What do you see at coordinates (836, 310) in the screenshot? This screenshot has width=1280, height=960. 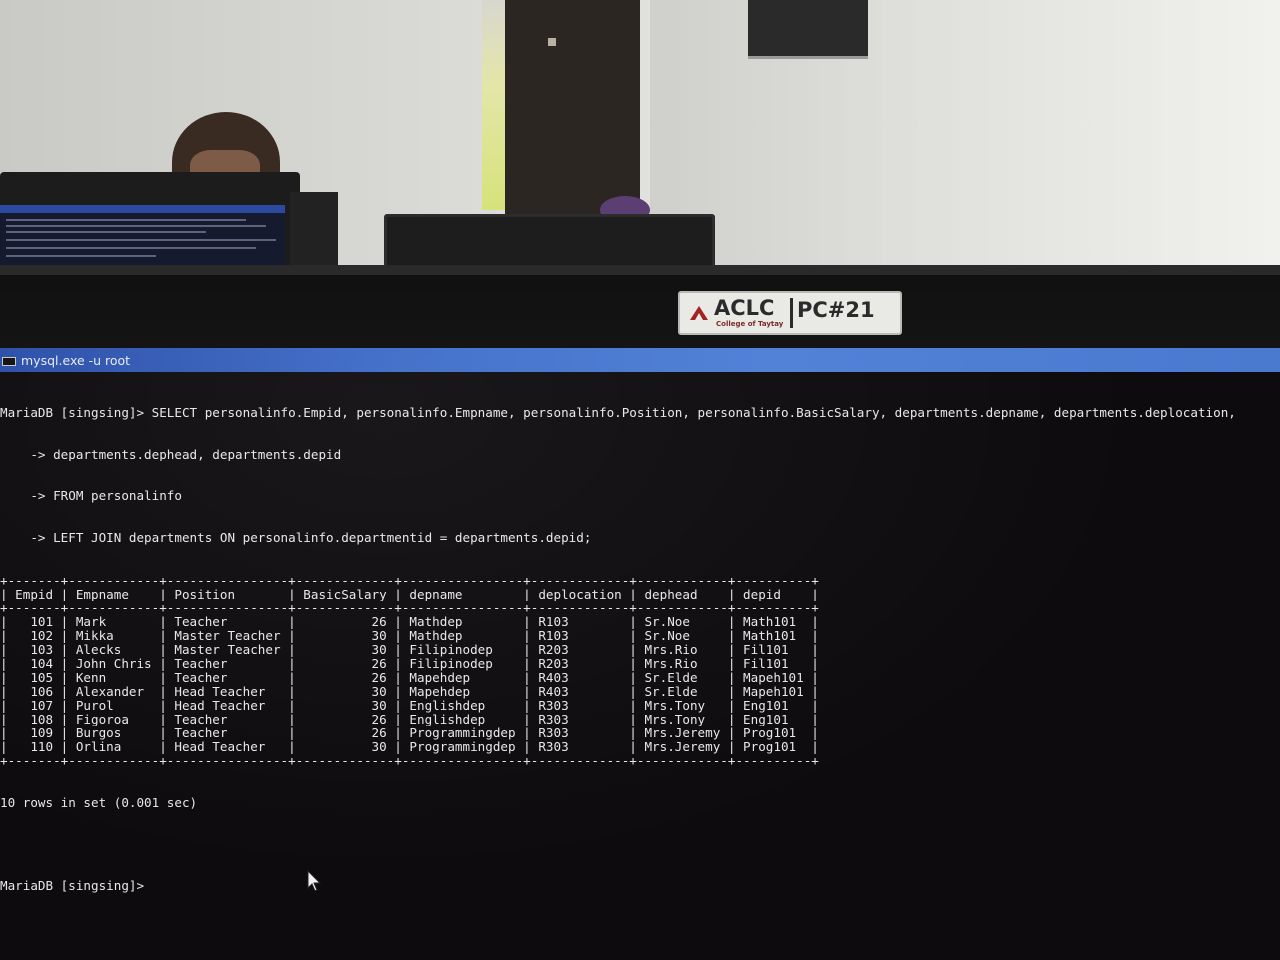 I see `sticker-pc-label: PC#21` at bounding box center [836, 310].